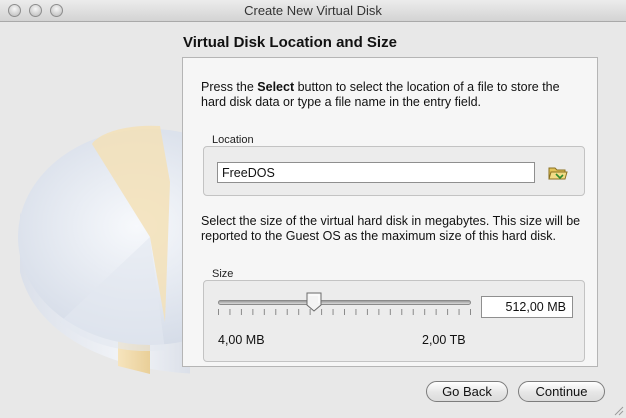 The height and width of the screenshot is (418, 626). I want to click on title-bar: Create New Virtual Disk, so click(313, 11).